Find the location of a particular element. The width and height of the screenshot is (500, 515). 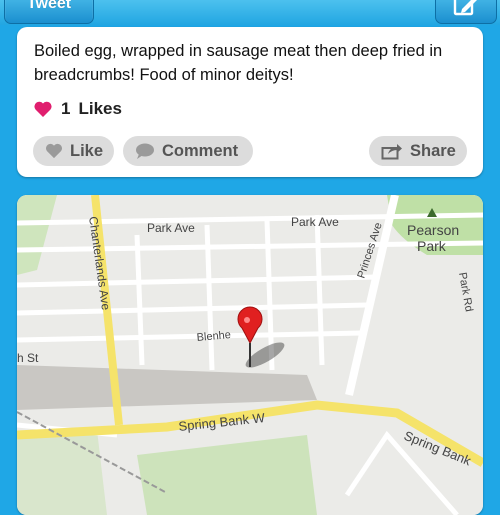

comment-button: Comment is located at coordinates (188, 151).